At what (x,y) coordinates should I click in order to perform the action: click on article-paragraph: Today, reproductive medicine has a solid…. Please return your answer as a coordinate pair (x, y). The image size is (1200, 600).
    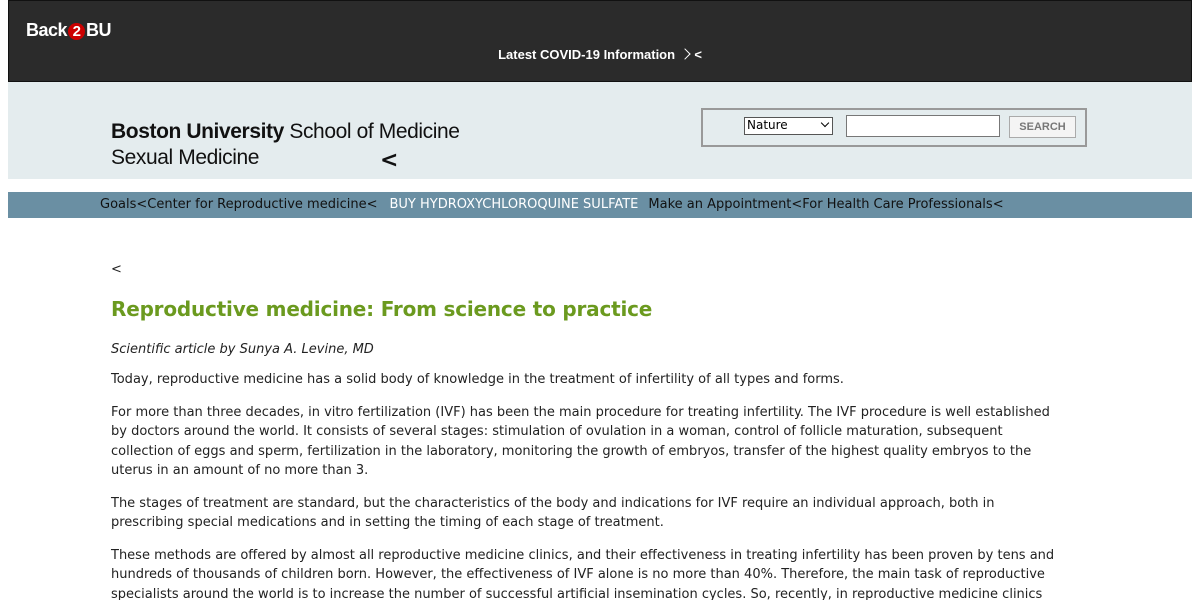
    Looking at the image, I should click on (477, 379).